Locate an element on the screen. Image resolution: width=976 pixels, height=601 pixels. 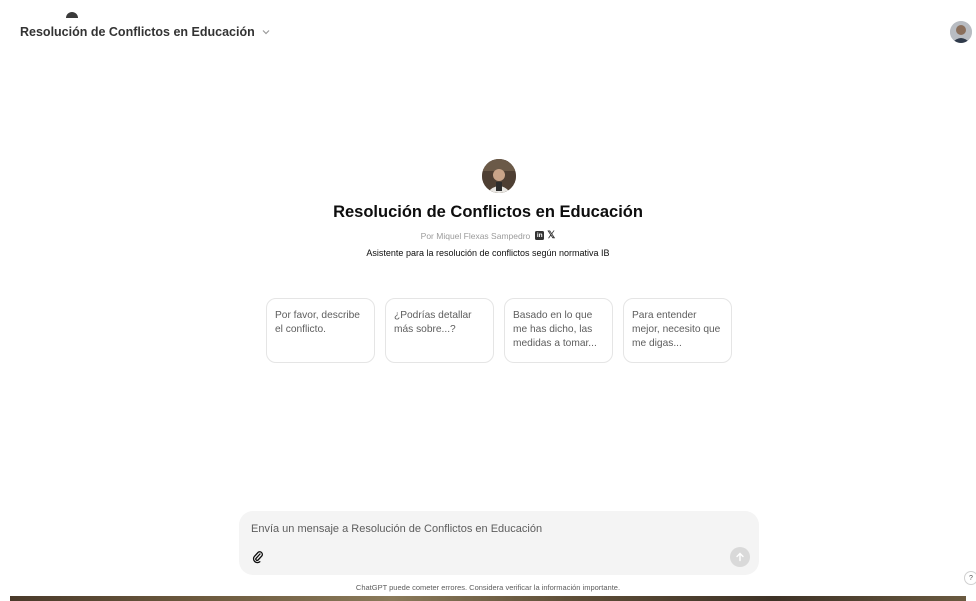
user-avatar is located at coordinates (961, 32).